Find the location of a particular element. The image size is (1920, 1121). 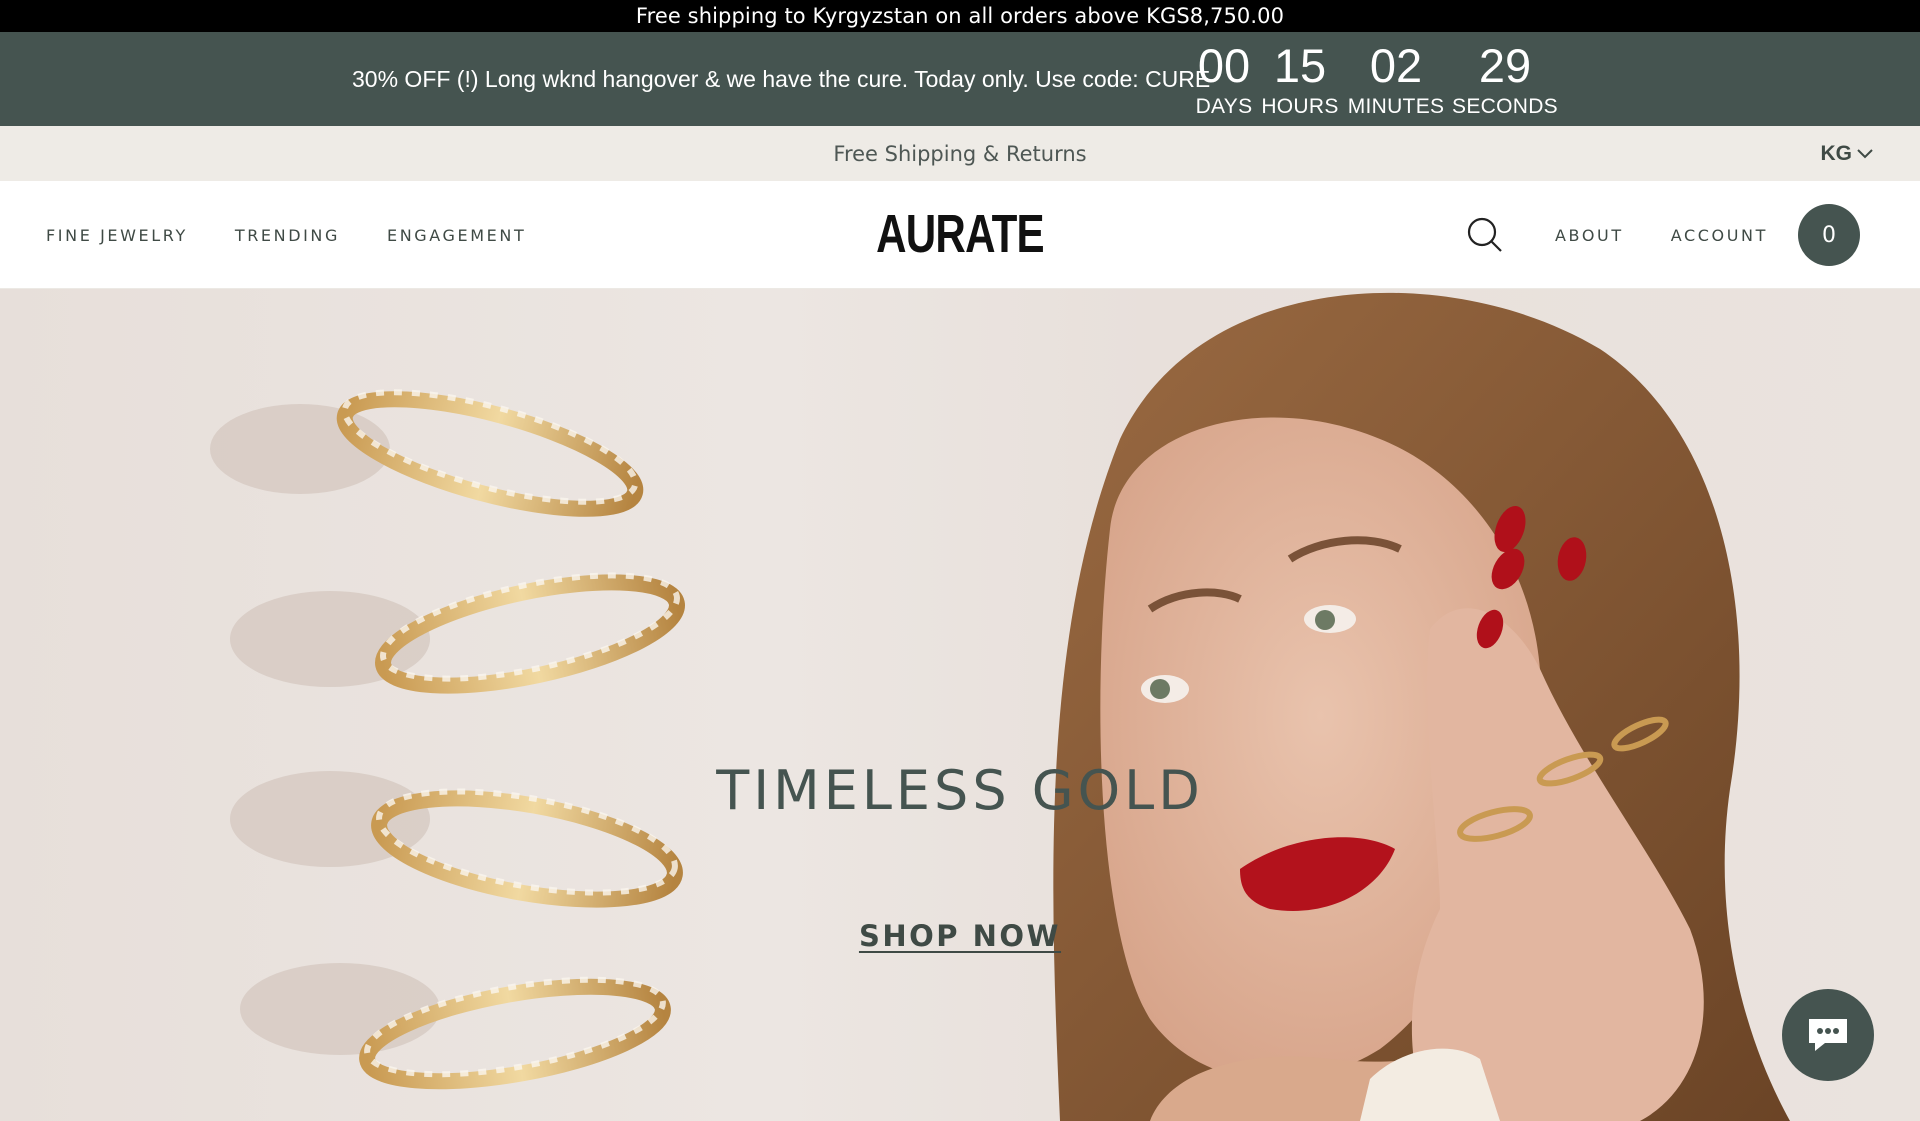

shipping-returns-bar: Free Shipping & Returns KG is located at coordinates (960, 153).